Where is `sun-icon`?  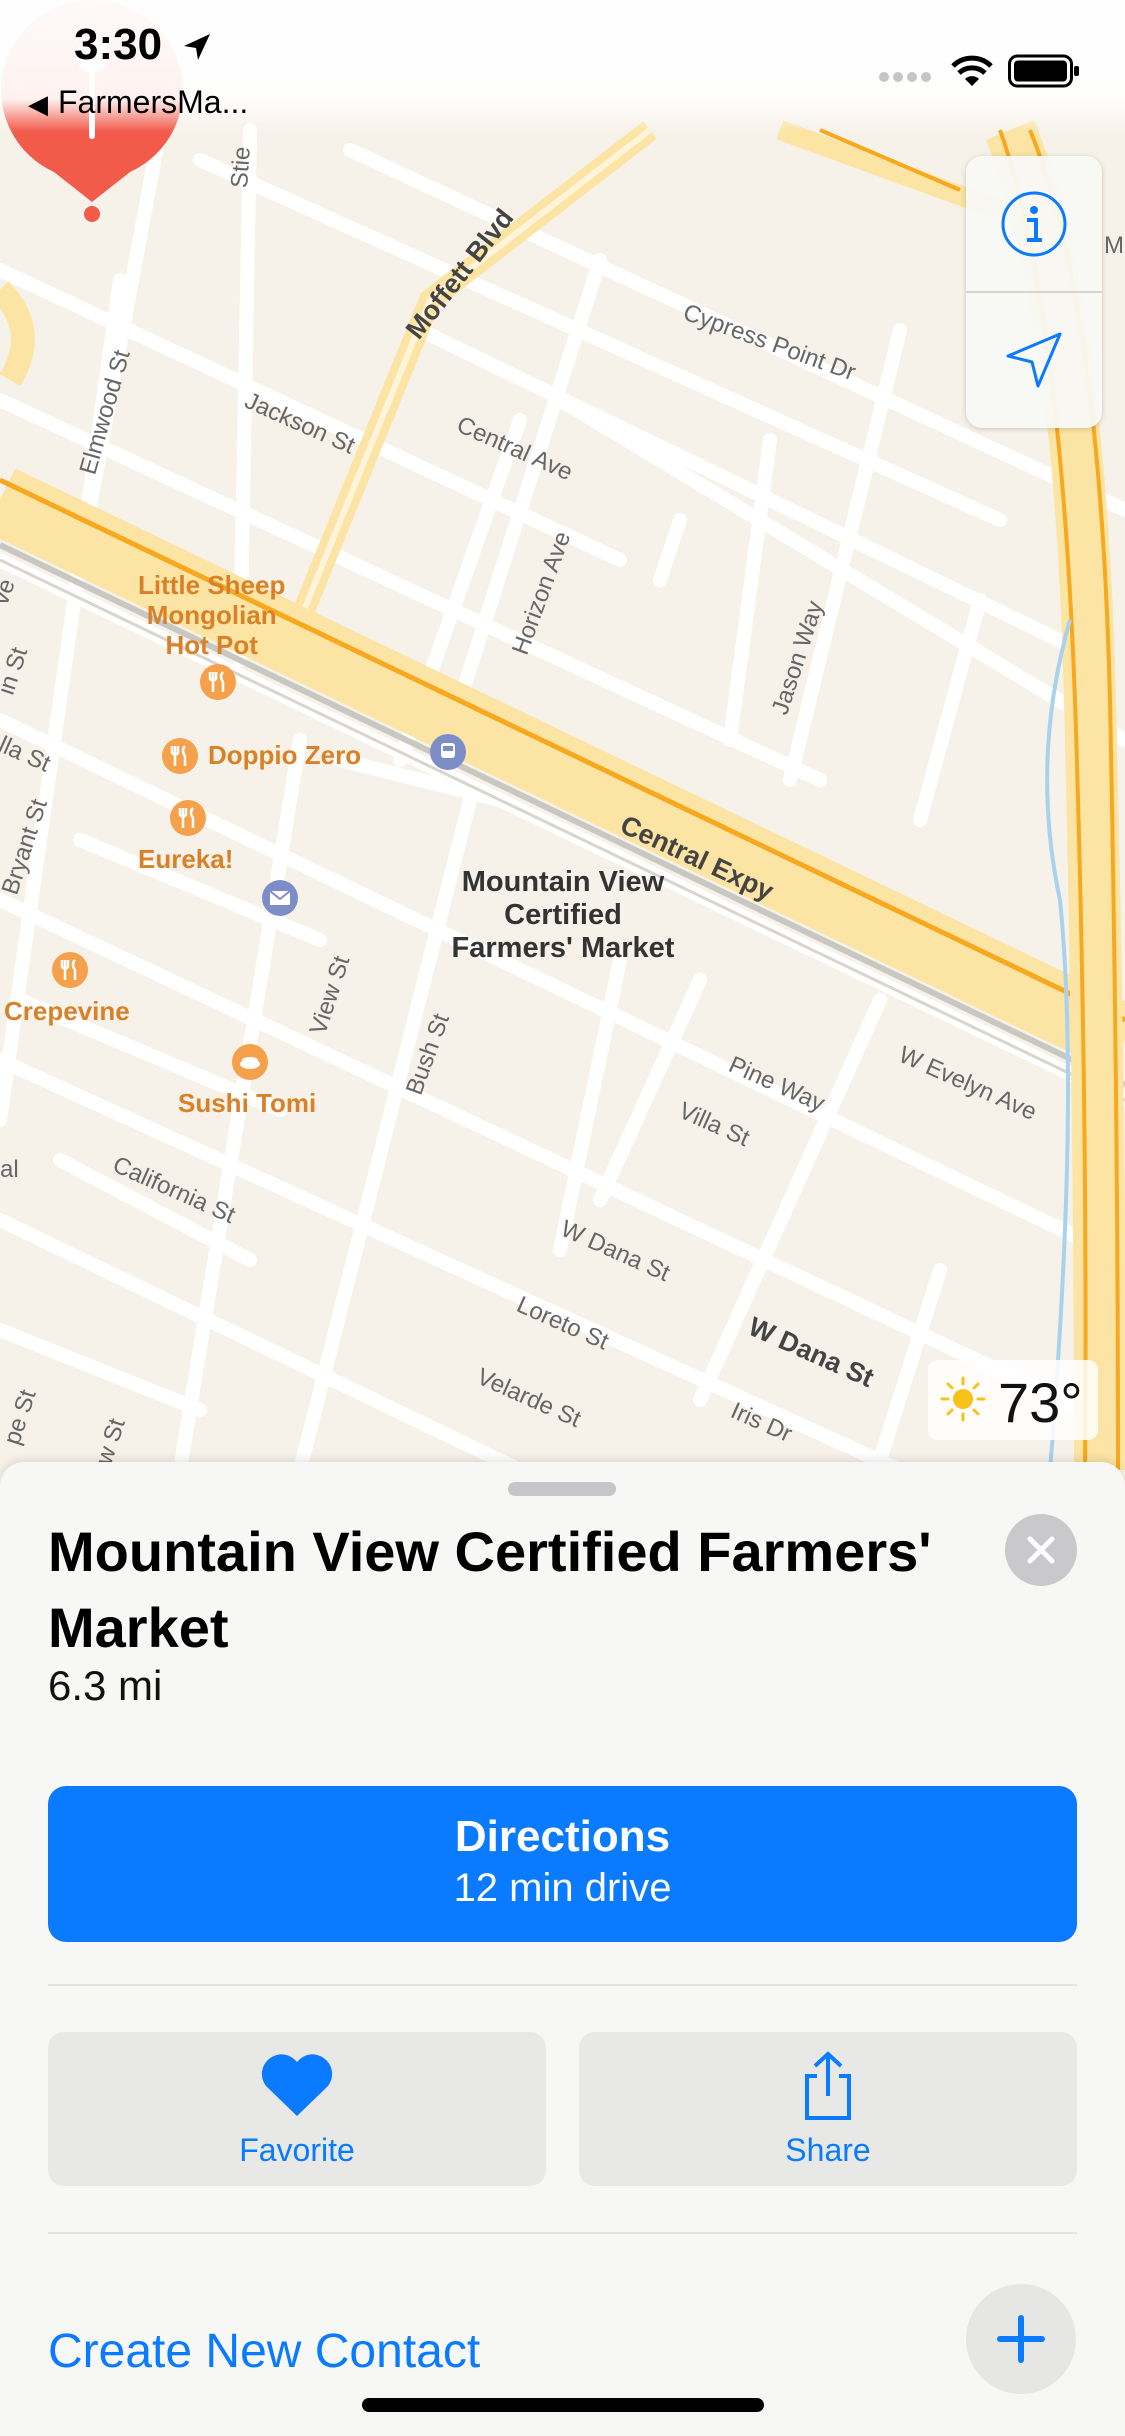
sun-icon is located at coordinates (963, 1399).